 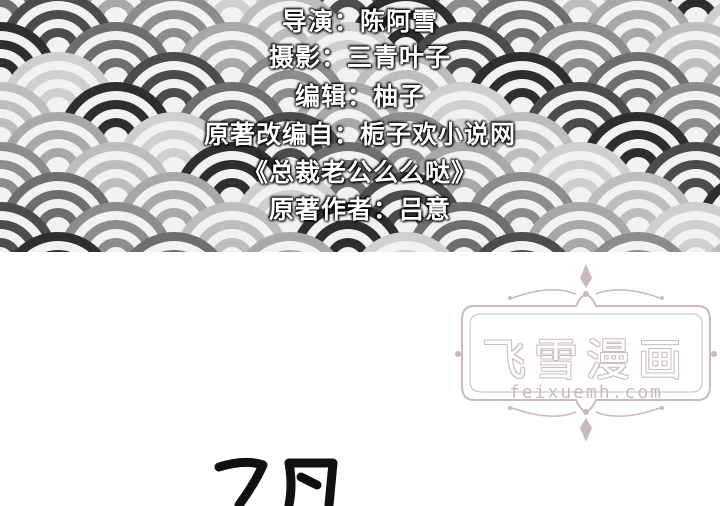 I want to click on watermark-title: 飞雪漫画, so click(x=586, y=360).